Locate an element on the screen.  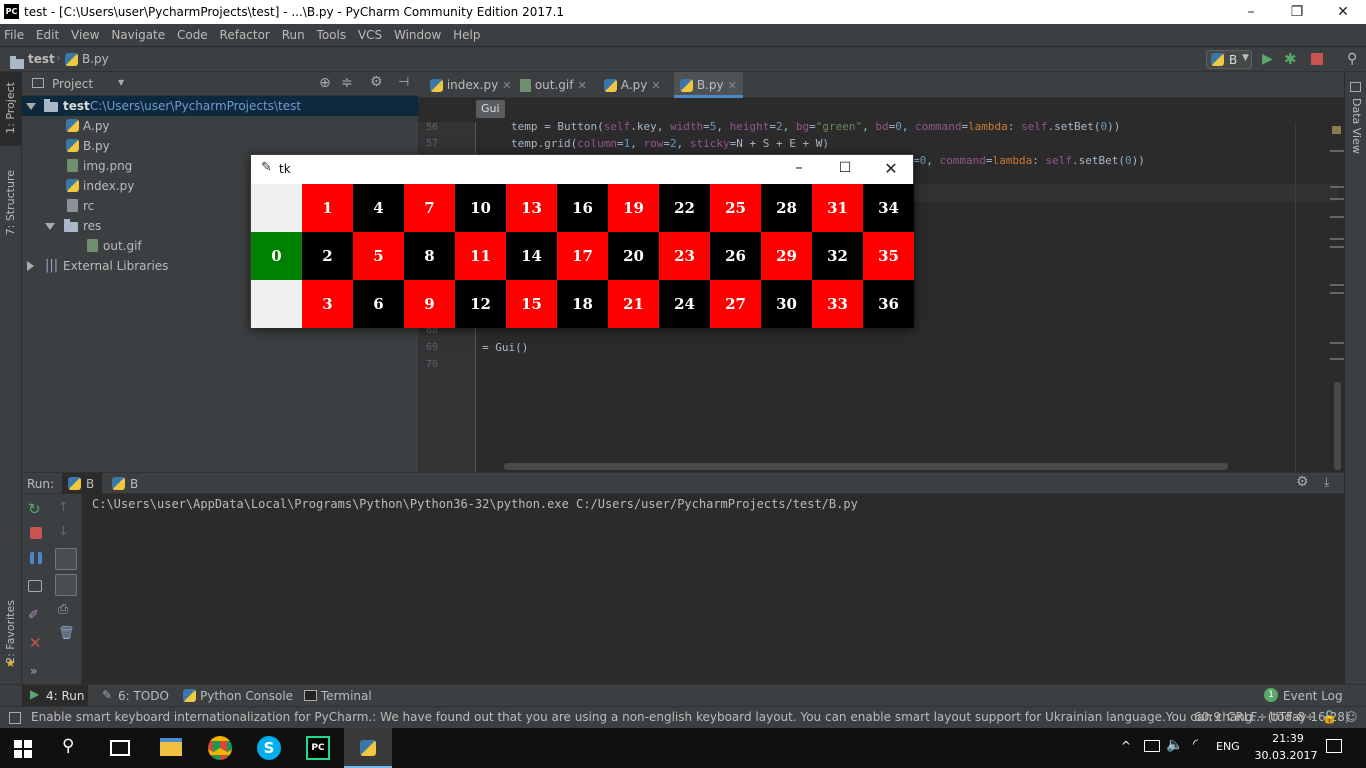
bet-button-6: 6 is located at coordinates (378, 304).